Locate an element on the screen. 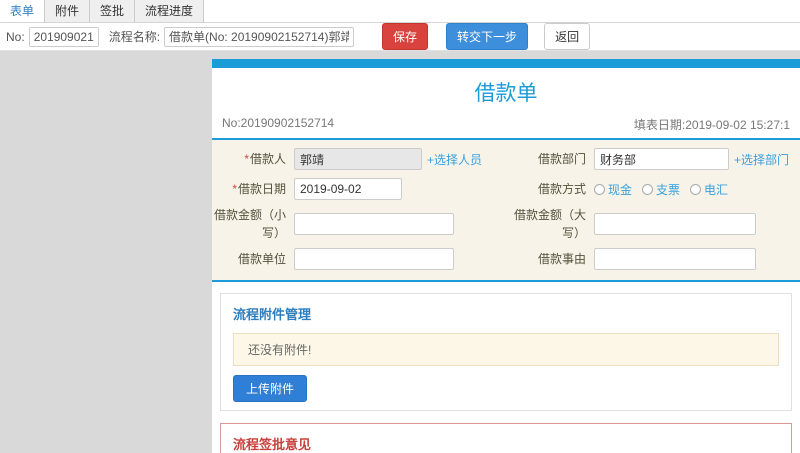  flow-name-label: 流程名称: is located at coordinates (134, 37).